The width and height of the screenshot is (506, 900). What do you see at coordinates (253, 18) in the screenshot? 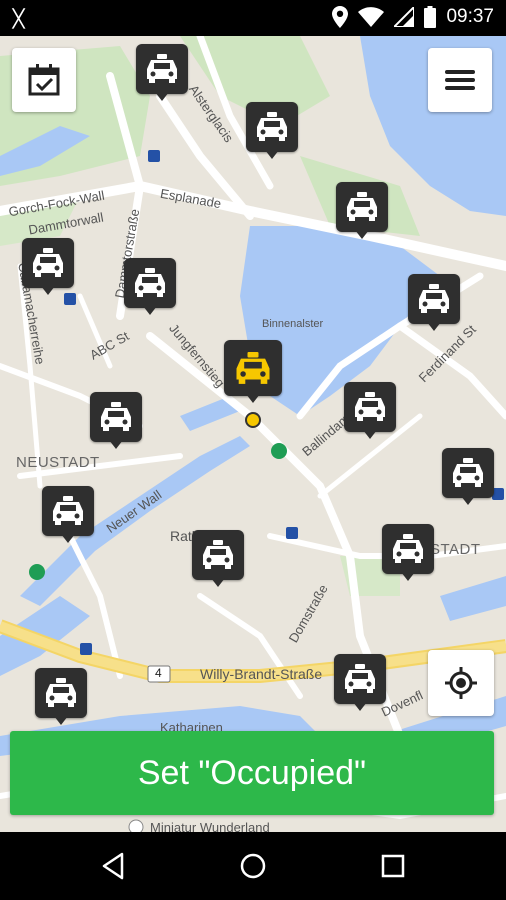
I see `status-bar: ᚷ 09:37` at bounding box center [253, 18].